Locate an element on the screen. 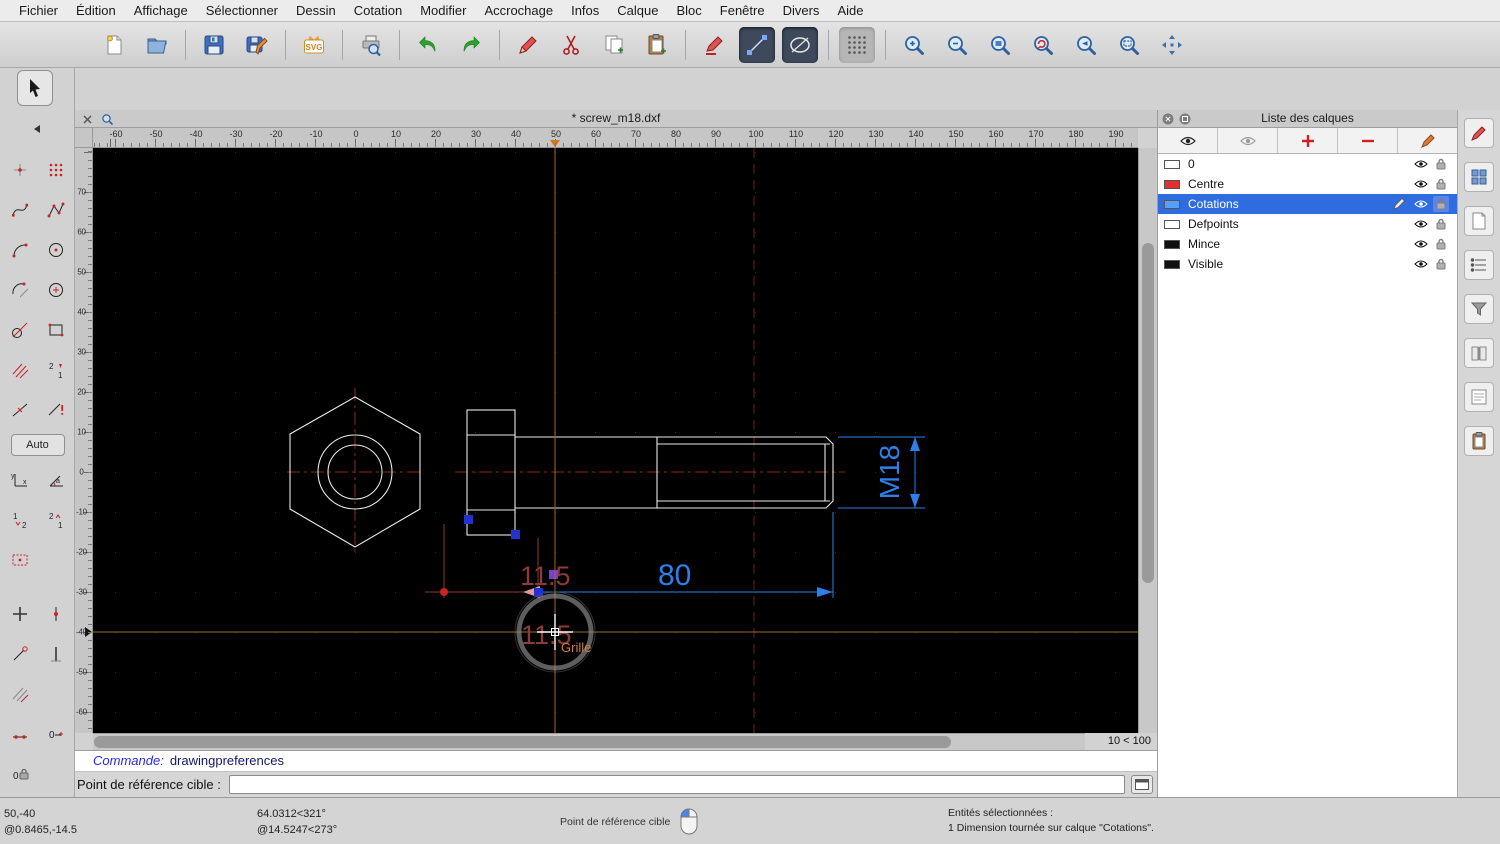  tool-divide is located at coordinates (20, 410).